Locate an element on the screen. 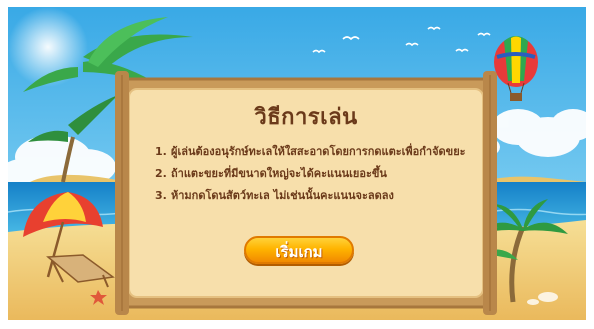 Image resolution: width=594 pixels, height=329 pixels. rule-number: 3. is located at coordinates (161, 195).